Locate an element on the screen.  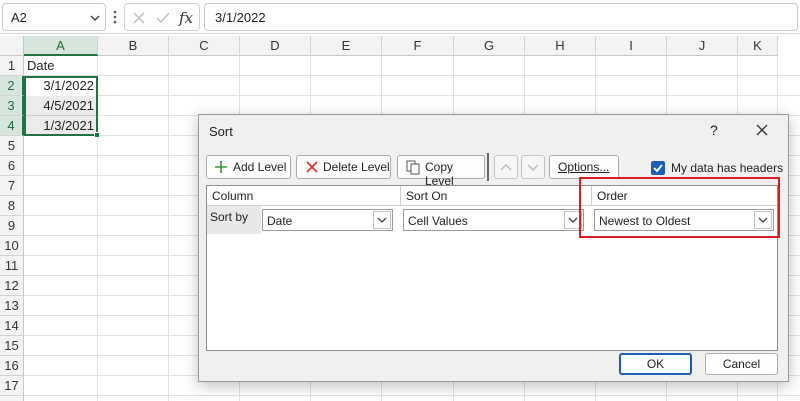
row-header-1: 1 is located at coordinates (12, 66).